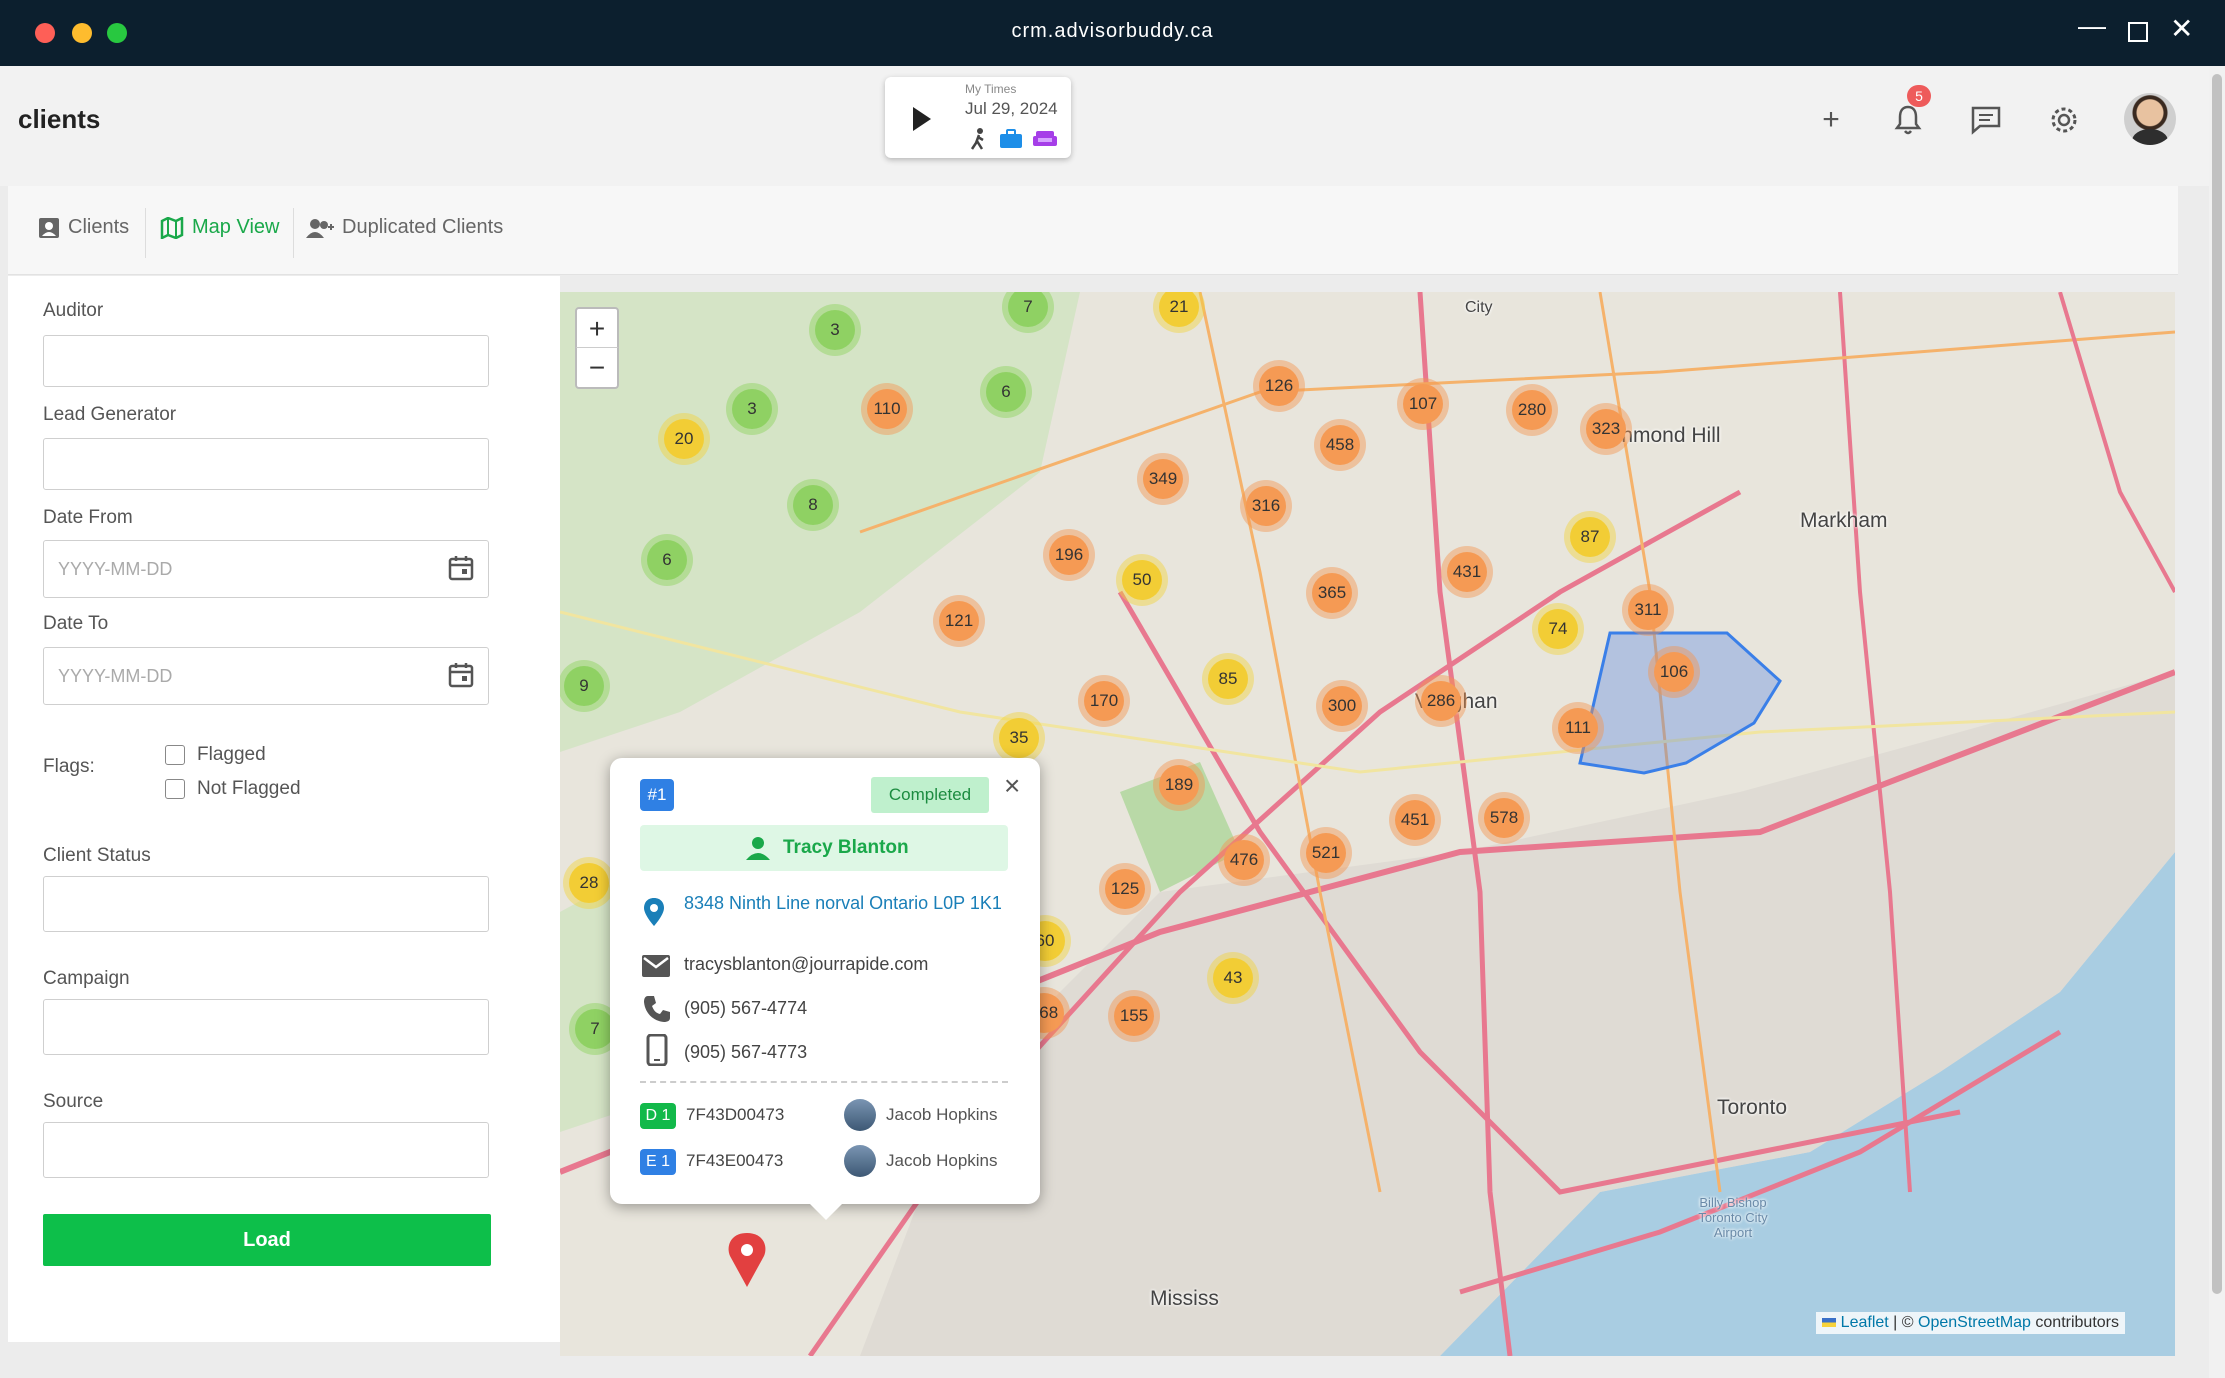 This screenshot has height=1378, width=2225. Describe the element at coordinates (266, 676) in the screenshot. I see `date-to-input: YYYY-MM-DD` at that location.